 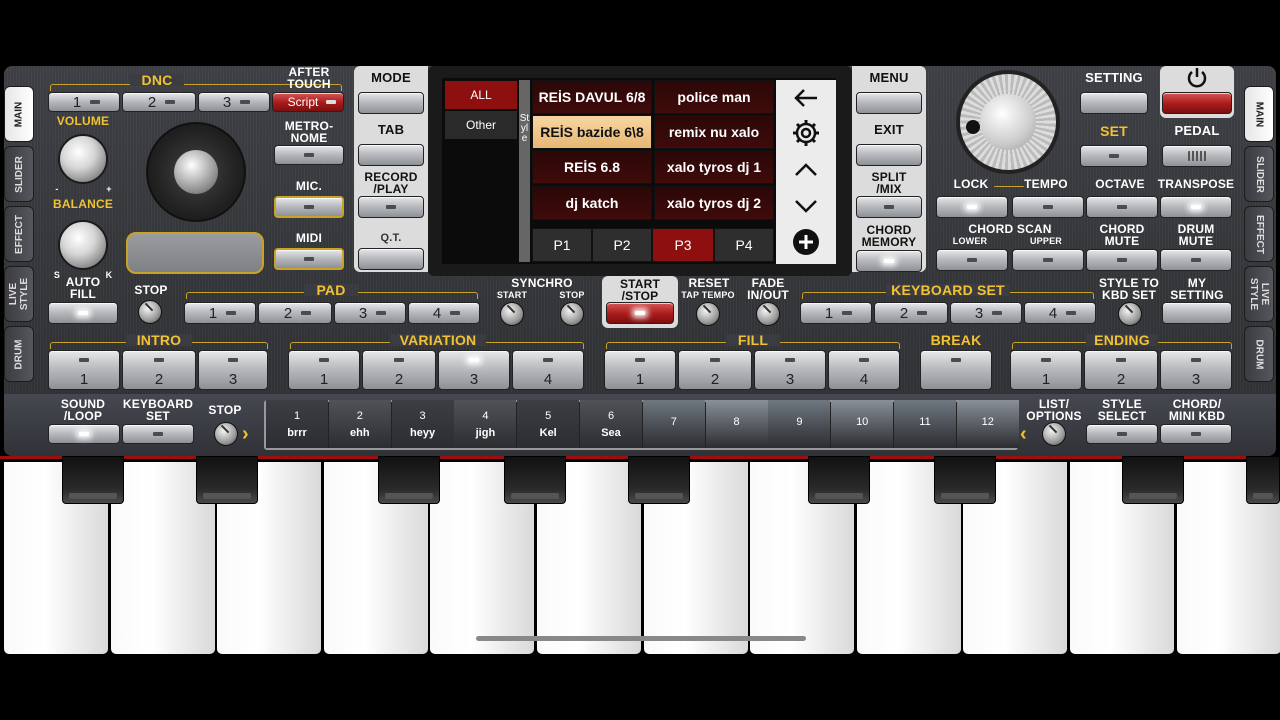 What do you see at coordinates (474, 370) in the screenshot?
I see `variation-3-button: 3` at bounding box center [474, 370].